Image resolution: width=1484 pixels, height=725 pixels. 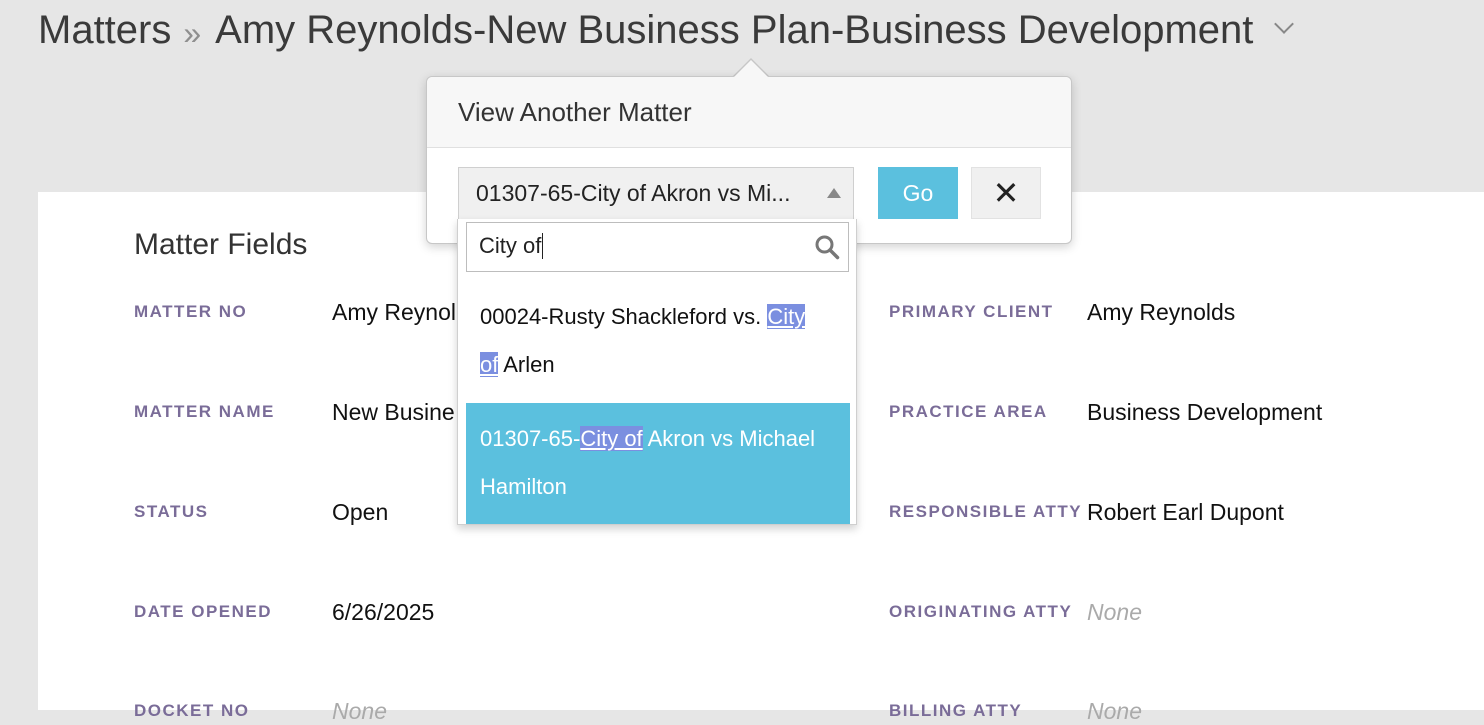 I want to click on field-value-billing-atty: None, so click(x=1114, y=711).